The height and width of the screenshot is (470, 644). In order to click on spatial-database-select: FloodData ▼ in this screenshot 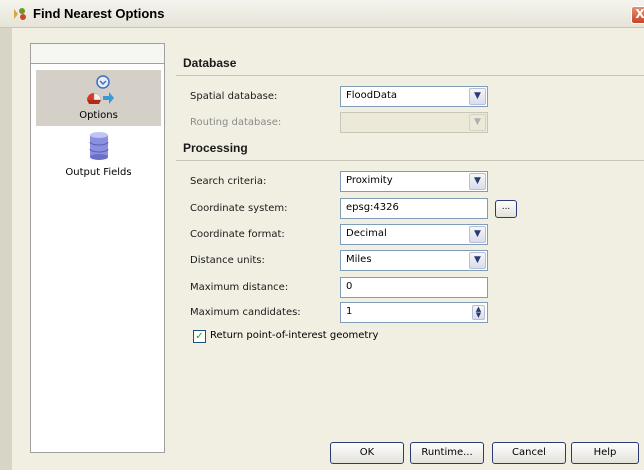, I will do `click(414, 96)`.